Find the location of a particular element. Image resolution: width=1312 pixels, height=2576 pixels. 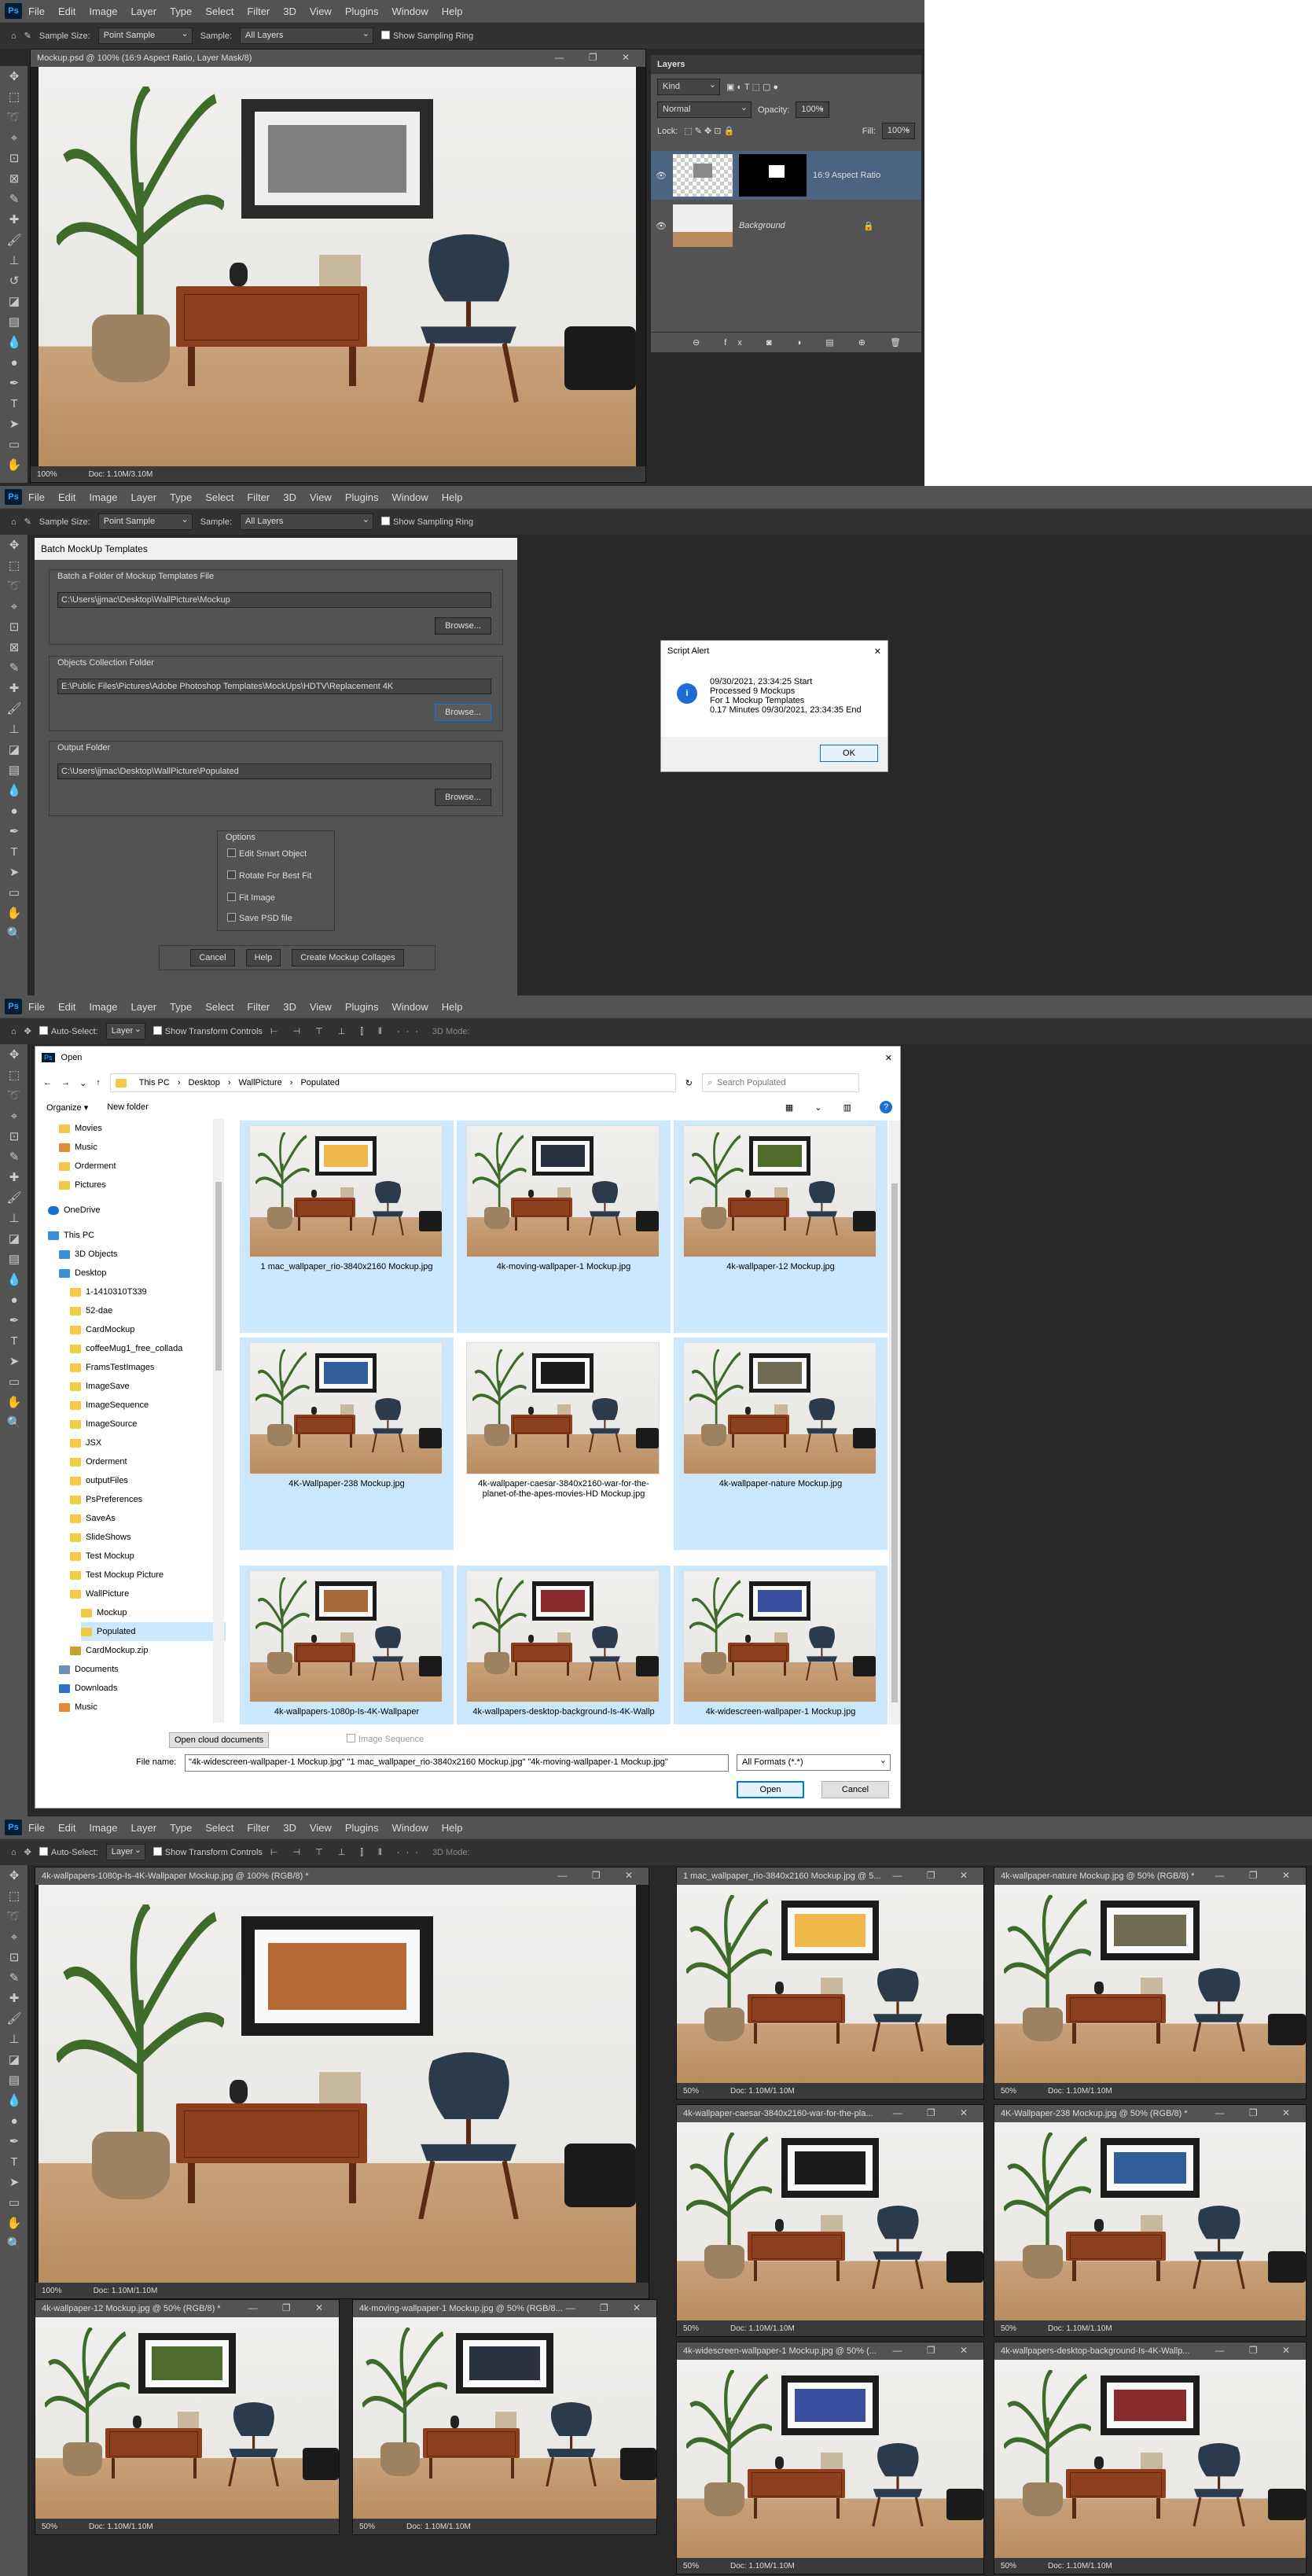

shape-icon: ▭ is located at coordinates (14, 444).